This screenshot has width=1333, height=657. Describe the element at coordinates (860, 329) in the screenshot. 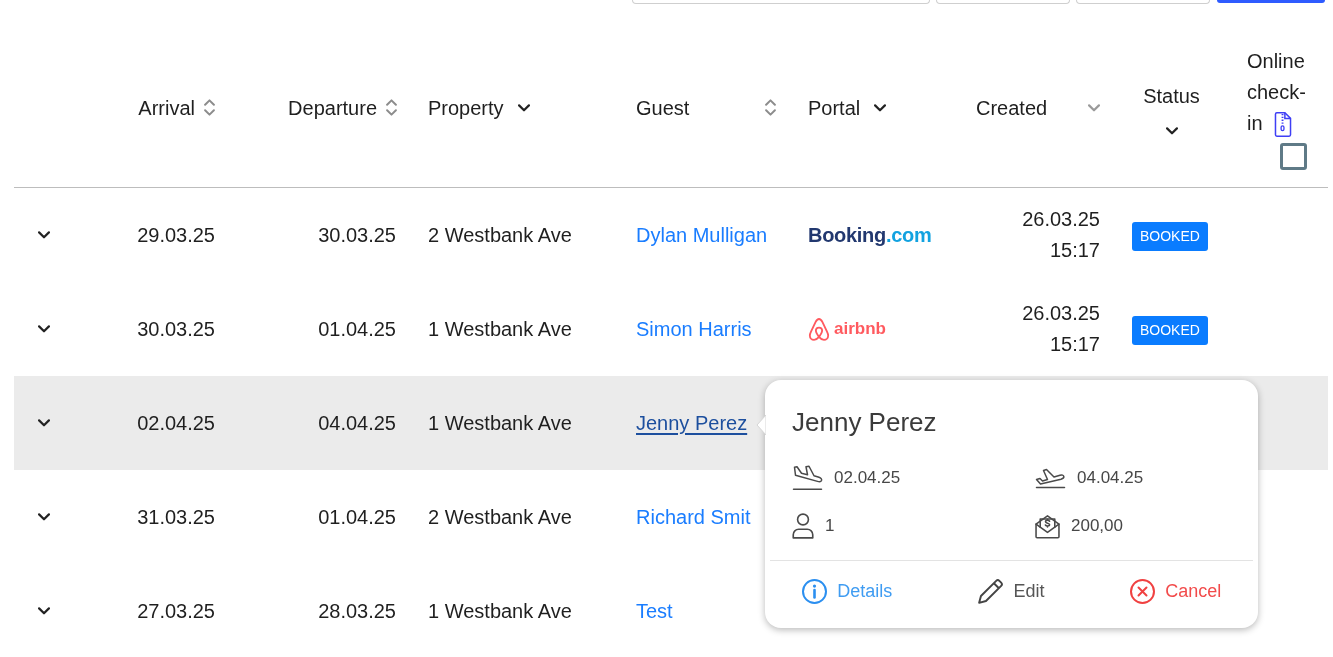

I see `portal-logo: airbnb` at that location.